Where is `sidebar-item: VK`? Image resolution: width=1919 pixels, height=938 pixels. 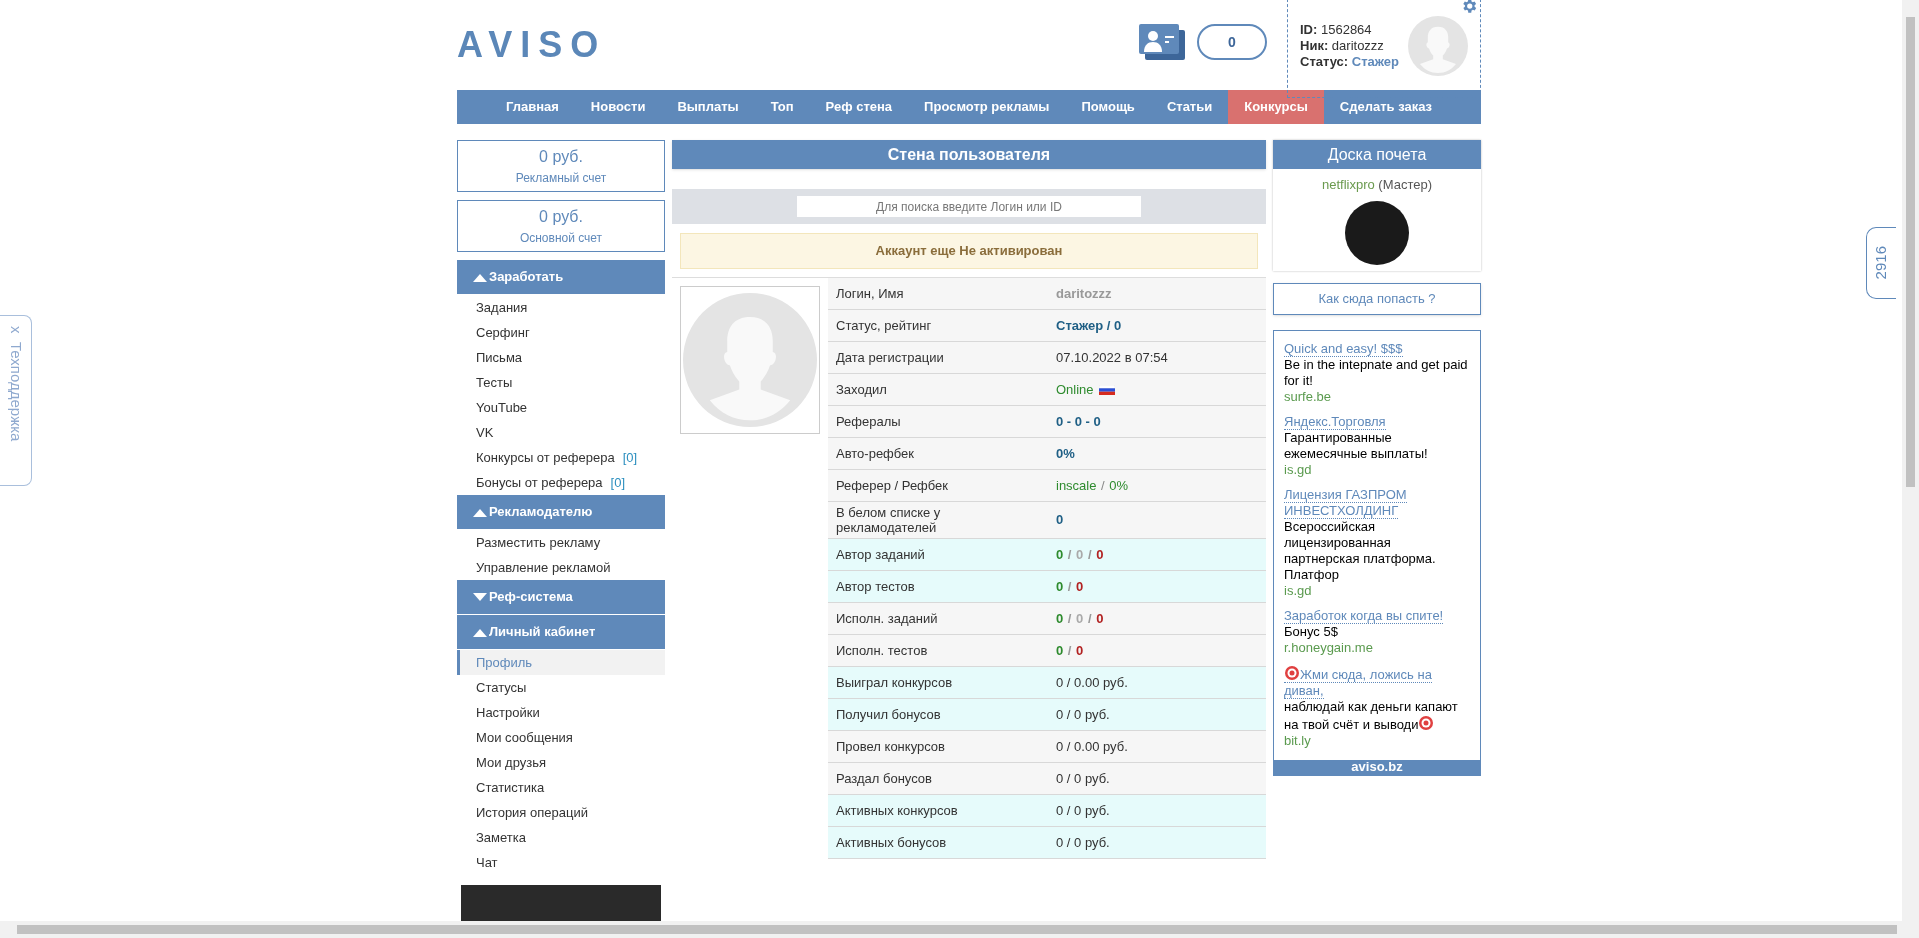 sidebar-item: VK is located at coordinates (561, 432).